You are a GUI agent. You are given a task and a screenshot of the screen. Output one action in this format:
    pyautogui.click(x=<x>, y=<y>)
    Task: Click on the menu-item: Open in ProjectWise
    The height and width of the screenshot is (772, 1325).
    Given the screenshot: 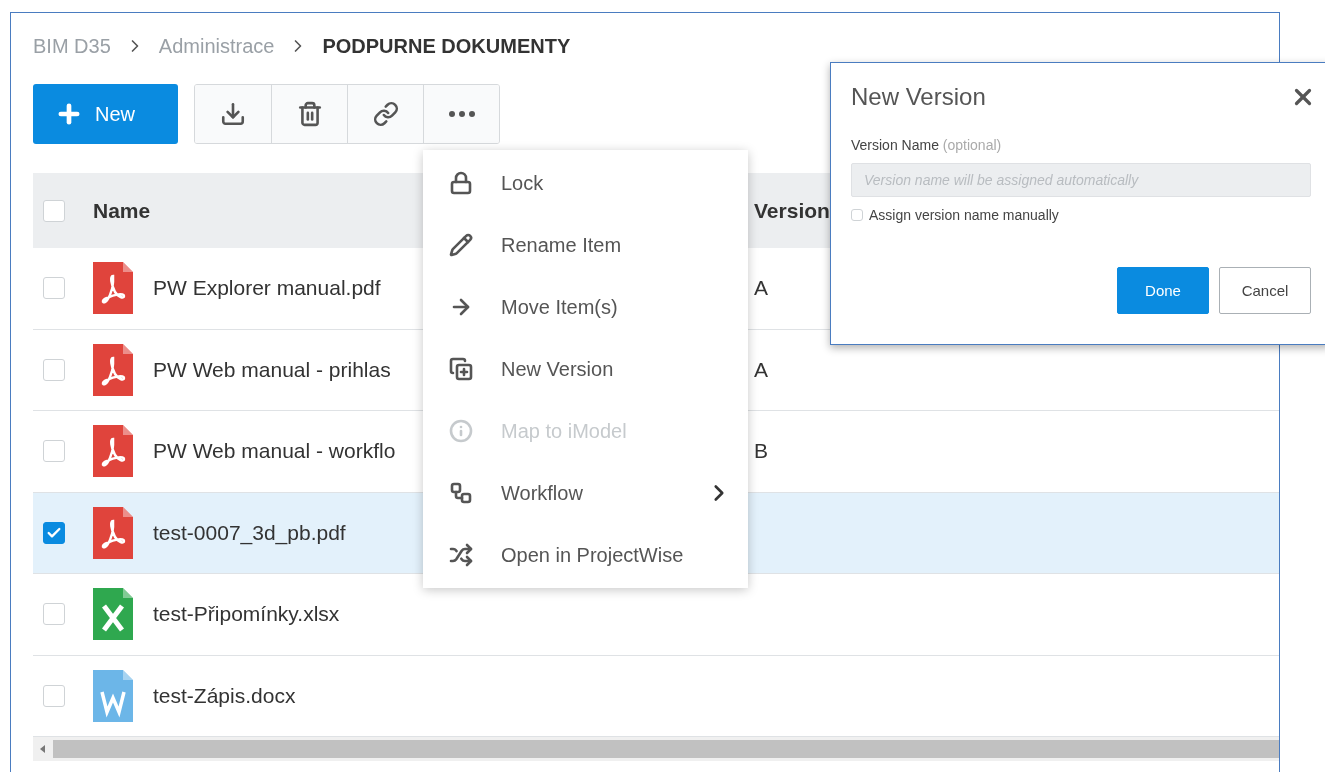 What is the action you would take?
    pyautogui.click(x=585, y=555)
    